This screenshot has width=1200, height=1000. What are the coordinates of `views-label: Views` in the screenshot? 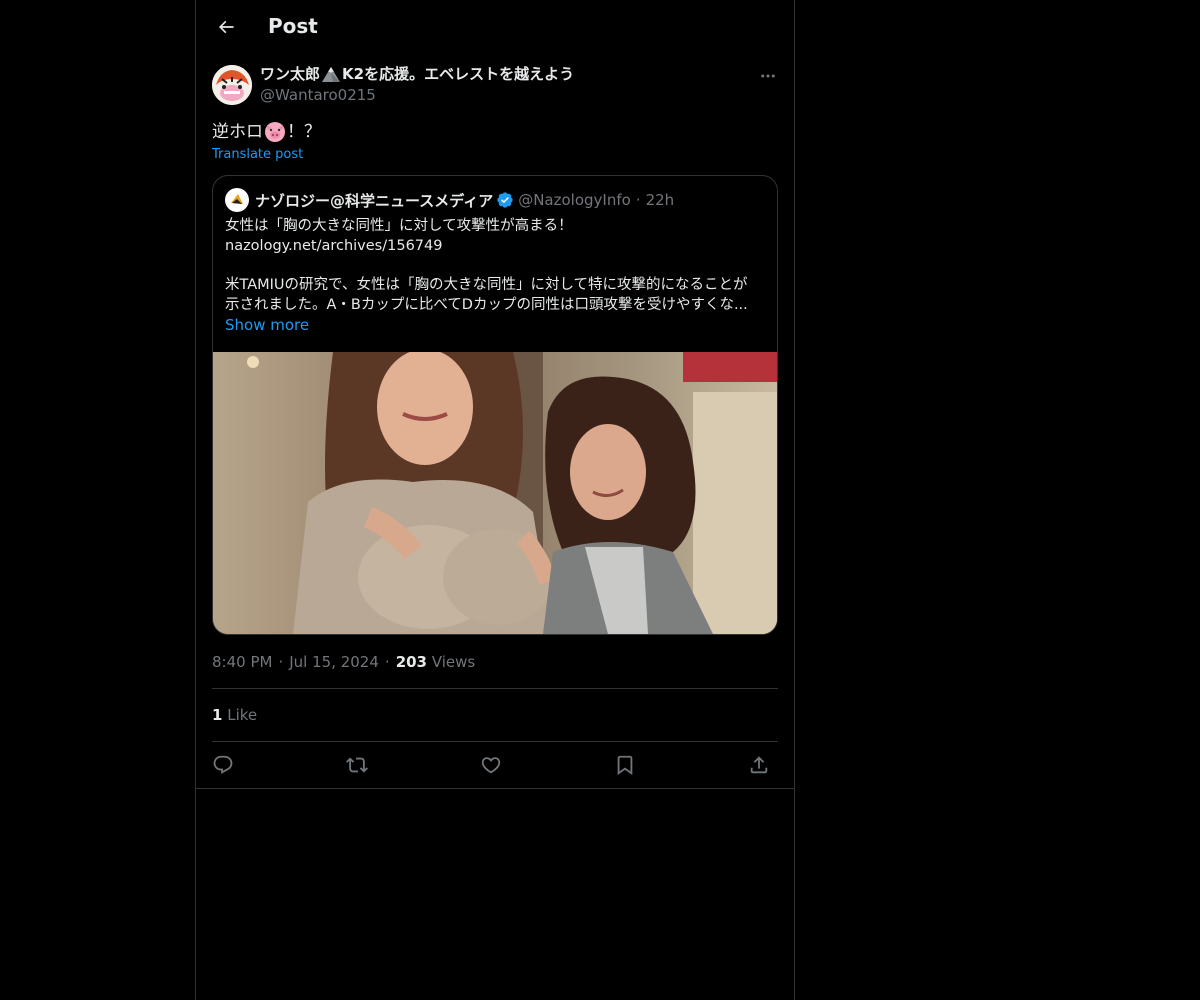 It's located at (453, 662).